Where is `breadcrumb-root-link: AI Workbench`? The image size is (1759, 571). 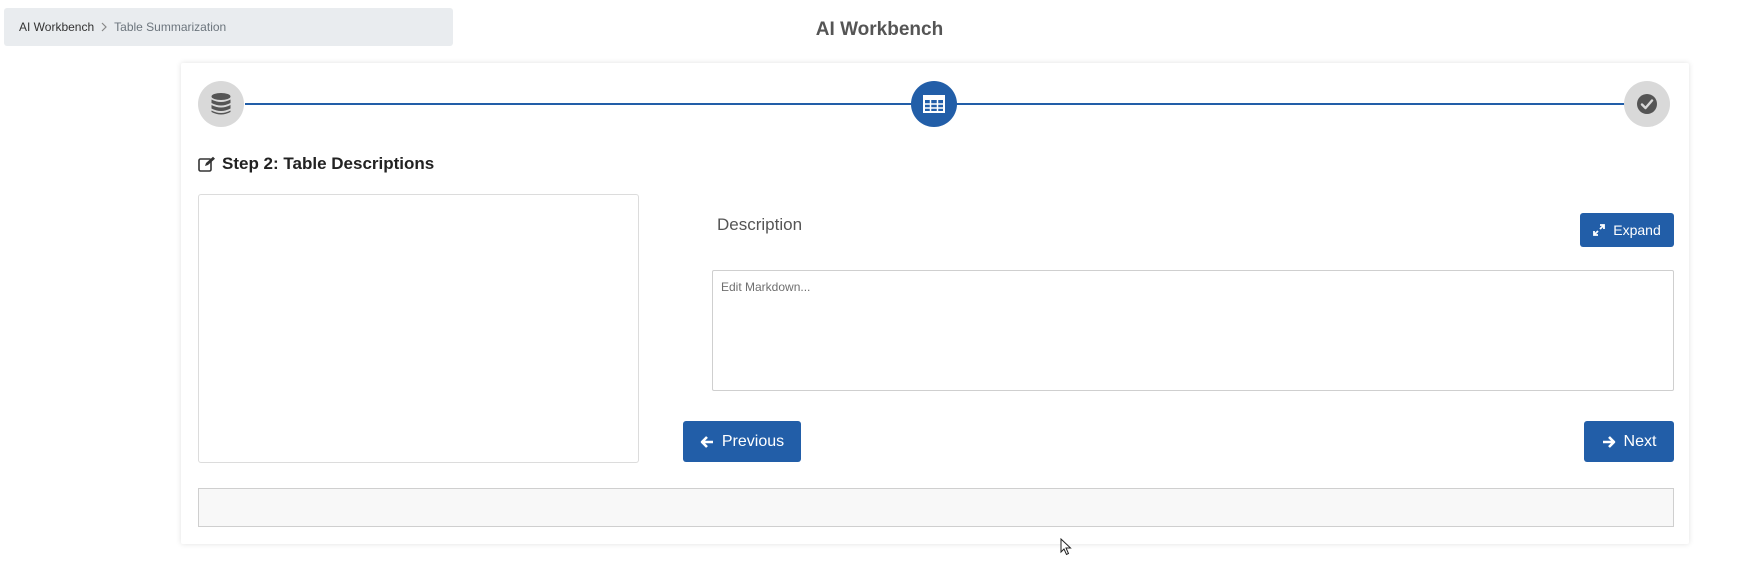 breadcrumb-root-link: AI Workbench is located at coordinates (56, 27).